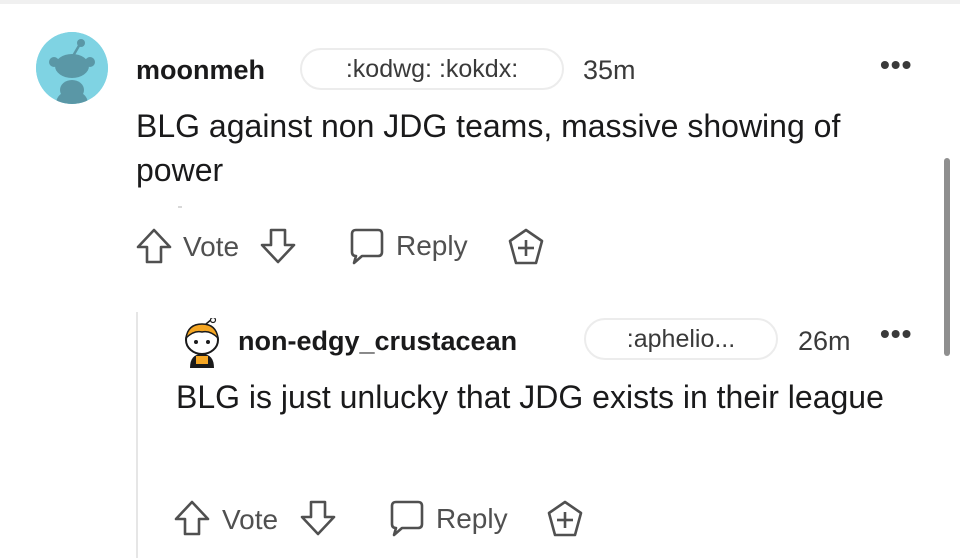 This screenshot has width=960, height=558. What do you see at coordinates (609, 70) in the screenshot?
I see `comment-timestamp: 35m` at bounding box center [609, 70].